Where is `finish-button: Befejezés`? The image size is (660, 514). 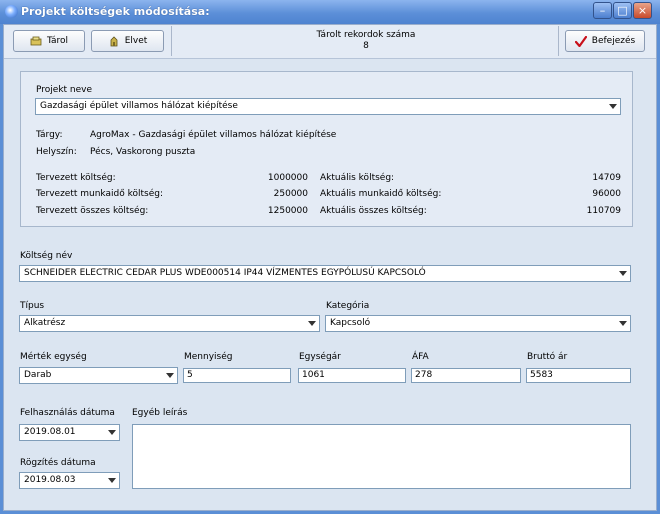
finish-button: Befejezés is located at coordinates (605, 41).